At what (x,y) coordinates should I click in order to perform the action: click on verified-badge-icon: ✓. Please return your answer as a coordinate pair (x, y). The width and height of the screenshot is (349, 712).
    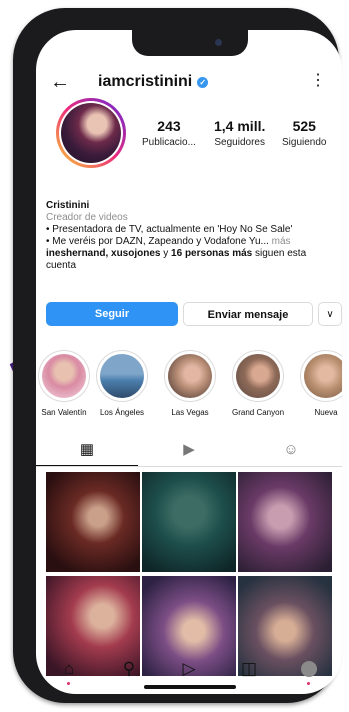
    Looking at the image, I should click on (203, 82).